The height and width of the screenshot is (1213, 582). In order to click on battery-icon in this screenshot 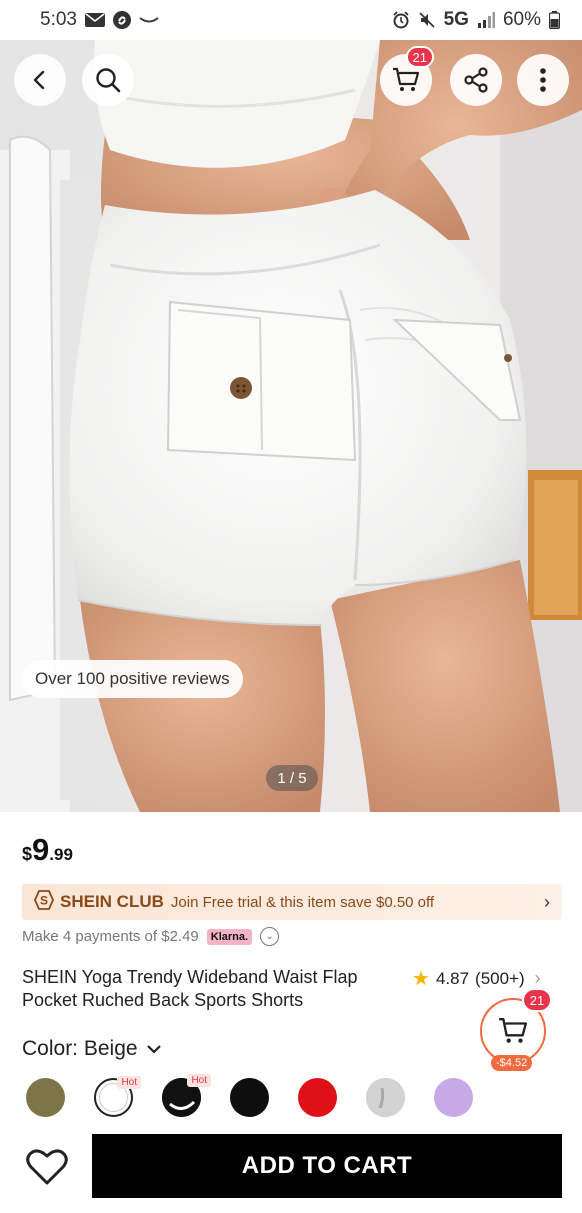, I will do `click(554, 20)`.